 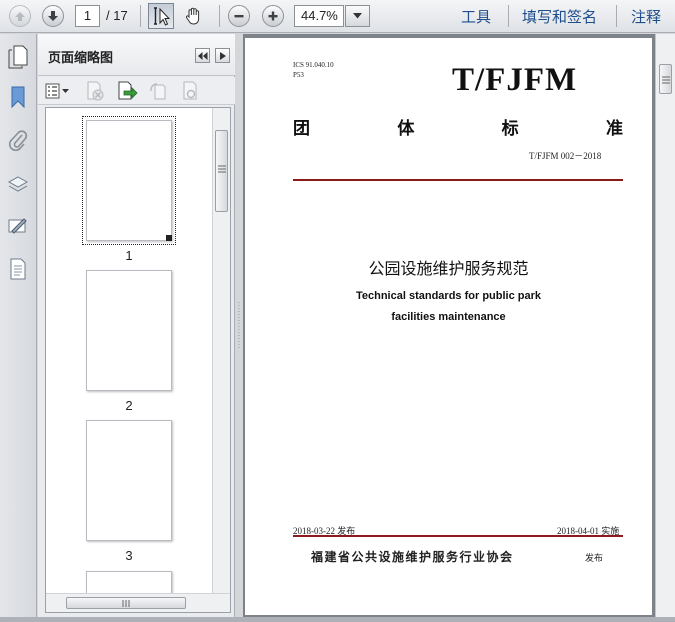 I want to click on zoom-dropdown-button, so click(x=357, y=16).